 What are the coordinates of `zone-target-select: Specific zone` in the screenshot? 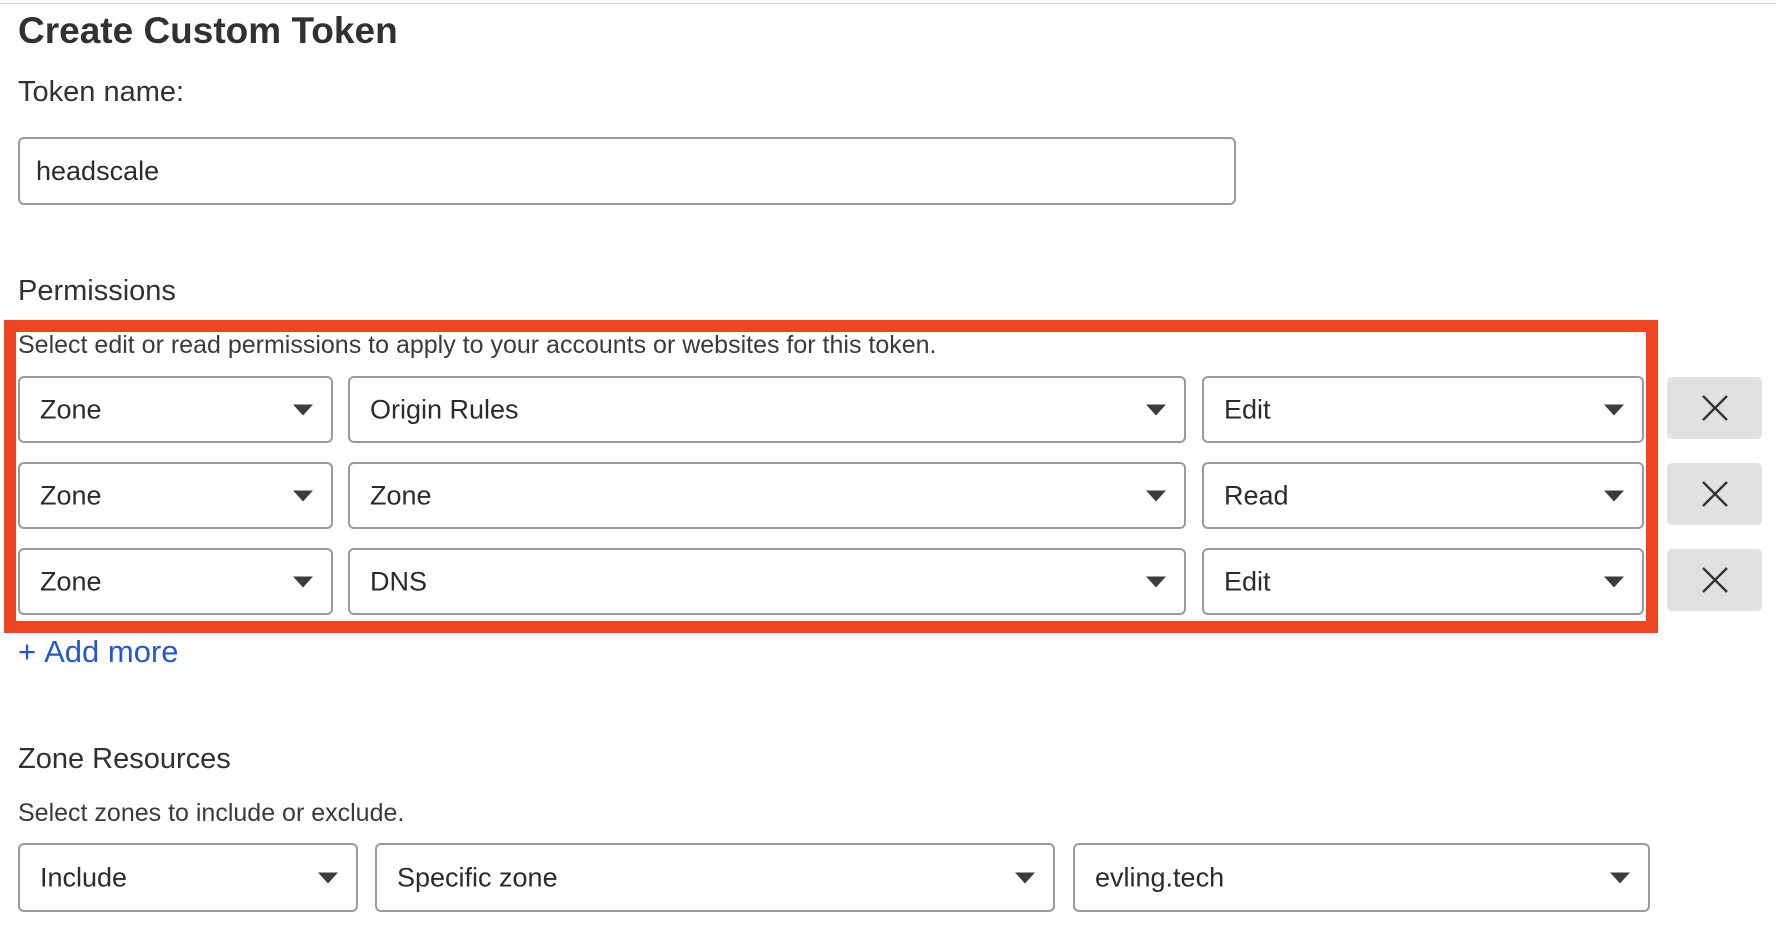 It's located at (715, 877).